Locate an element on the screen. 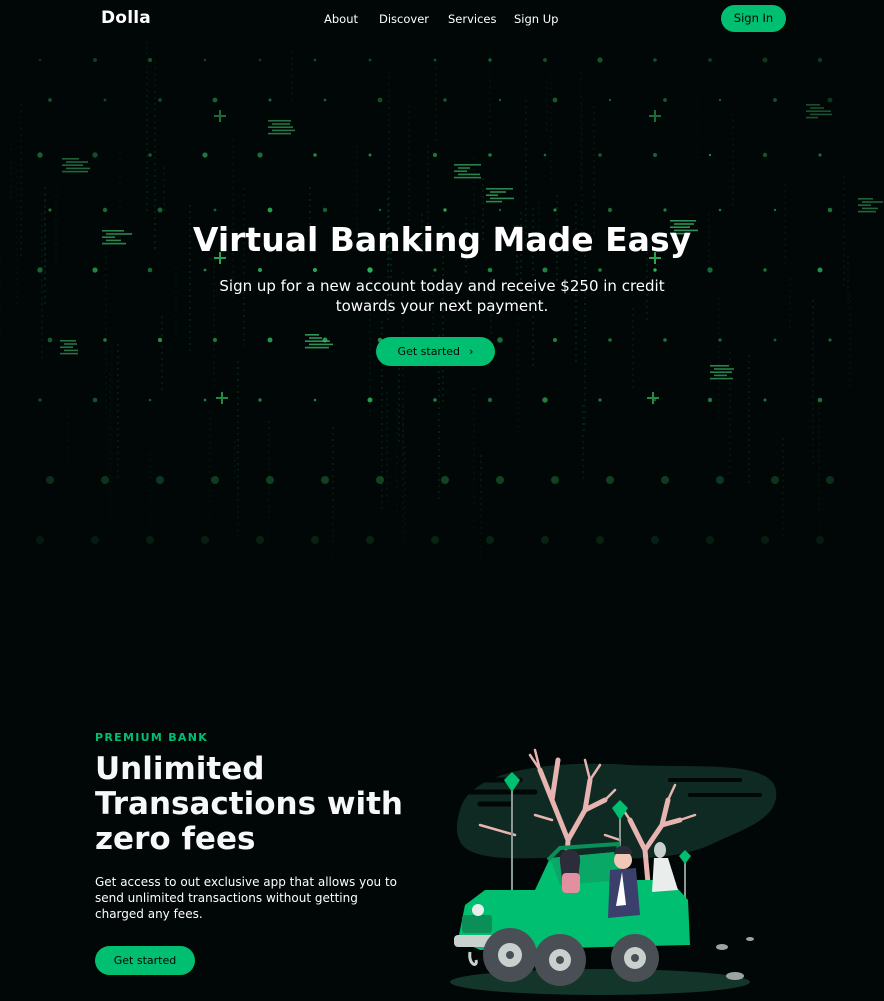 The image size is (884, 1001). info-get-started-button: Get started is located at coordinates (145, 960).